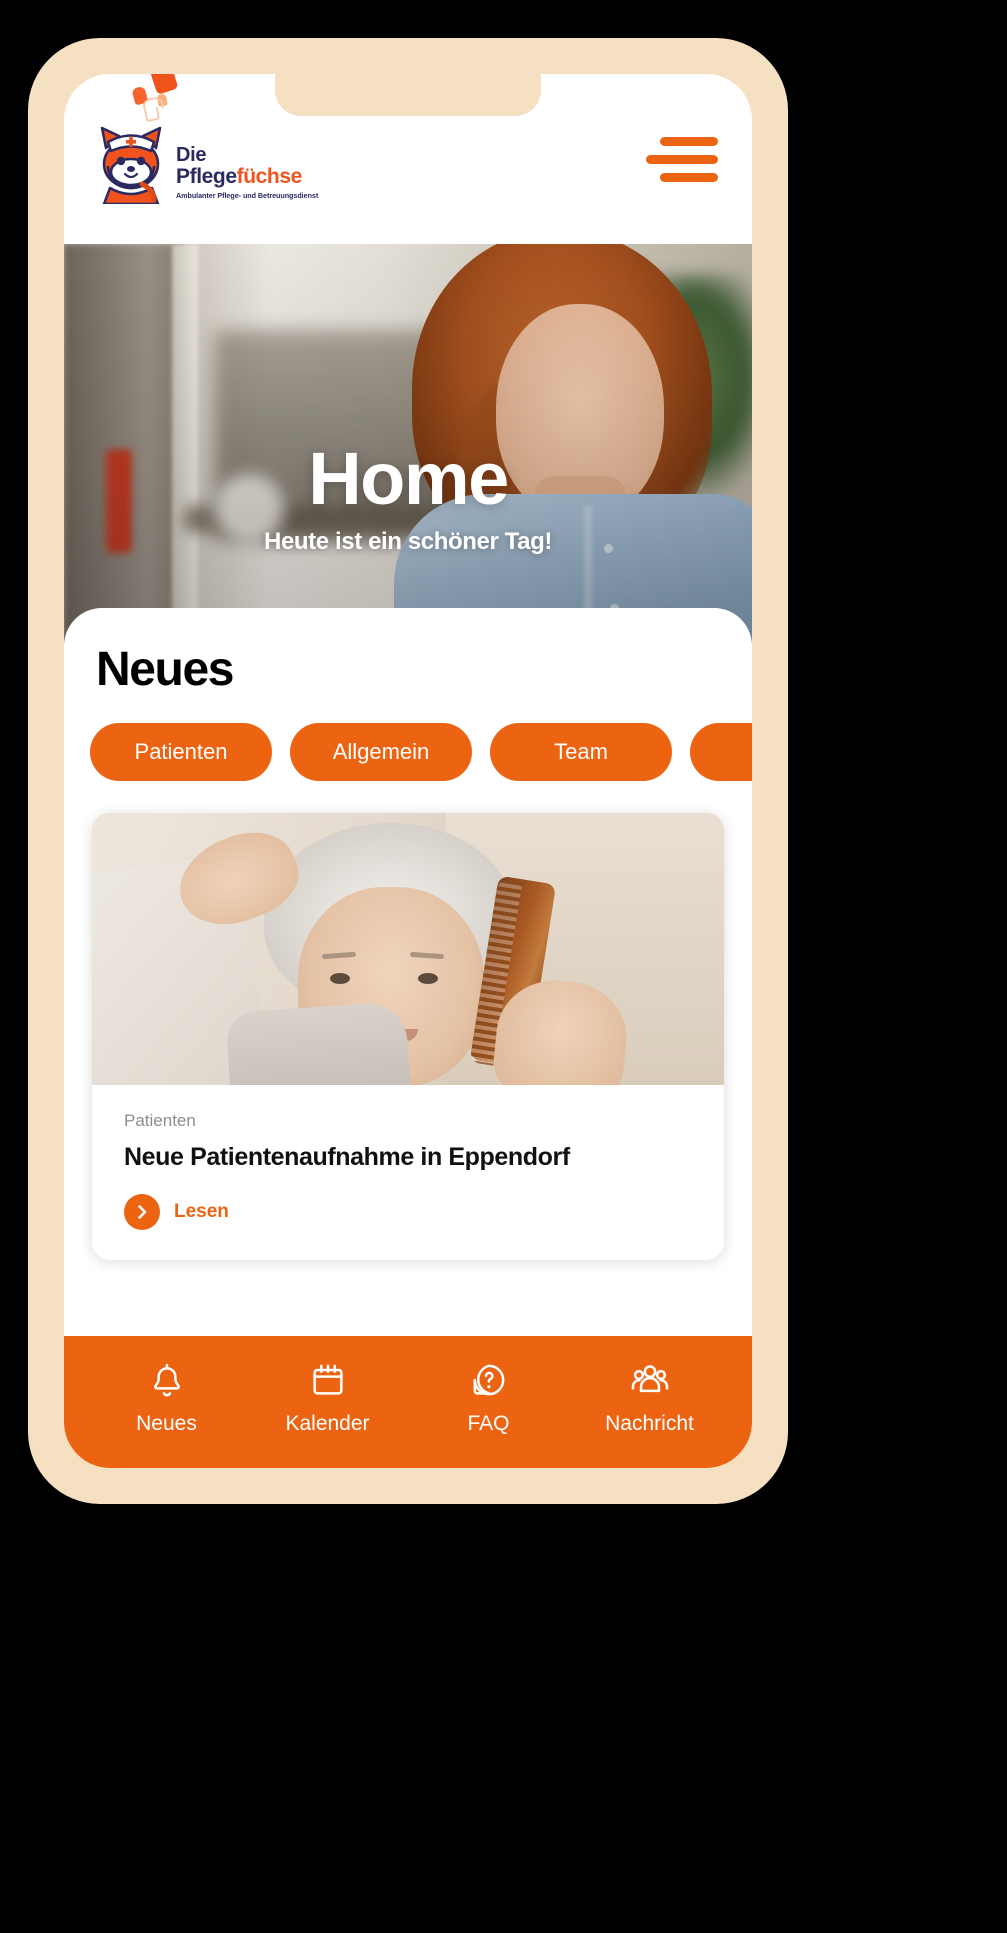 The image size is (1007, 1933). What do you see at coordinates (166, 1380) in the screenshot?
I see `bell-icon` at bounding box center [166, 1380].